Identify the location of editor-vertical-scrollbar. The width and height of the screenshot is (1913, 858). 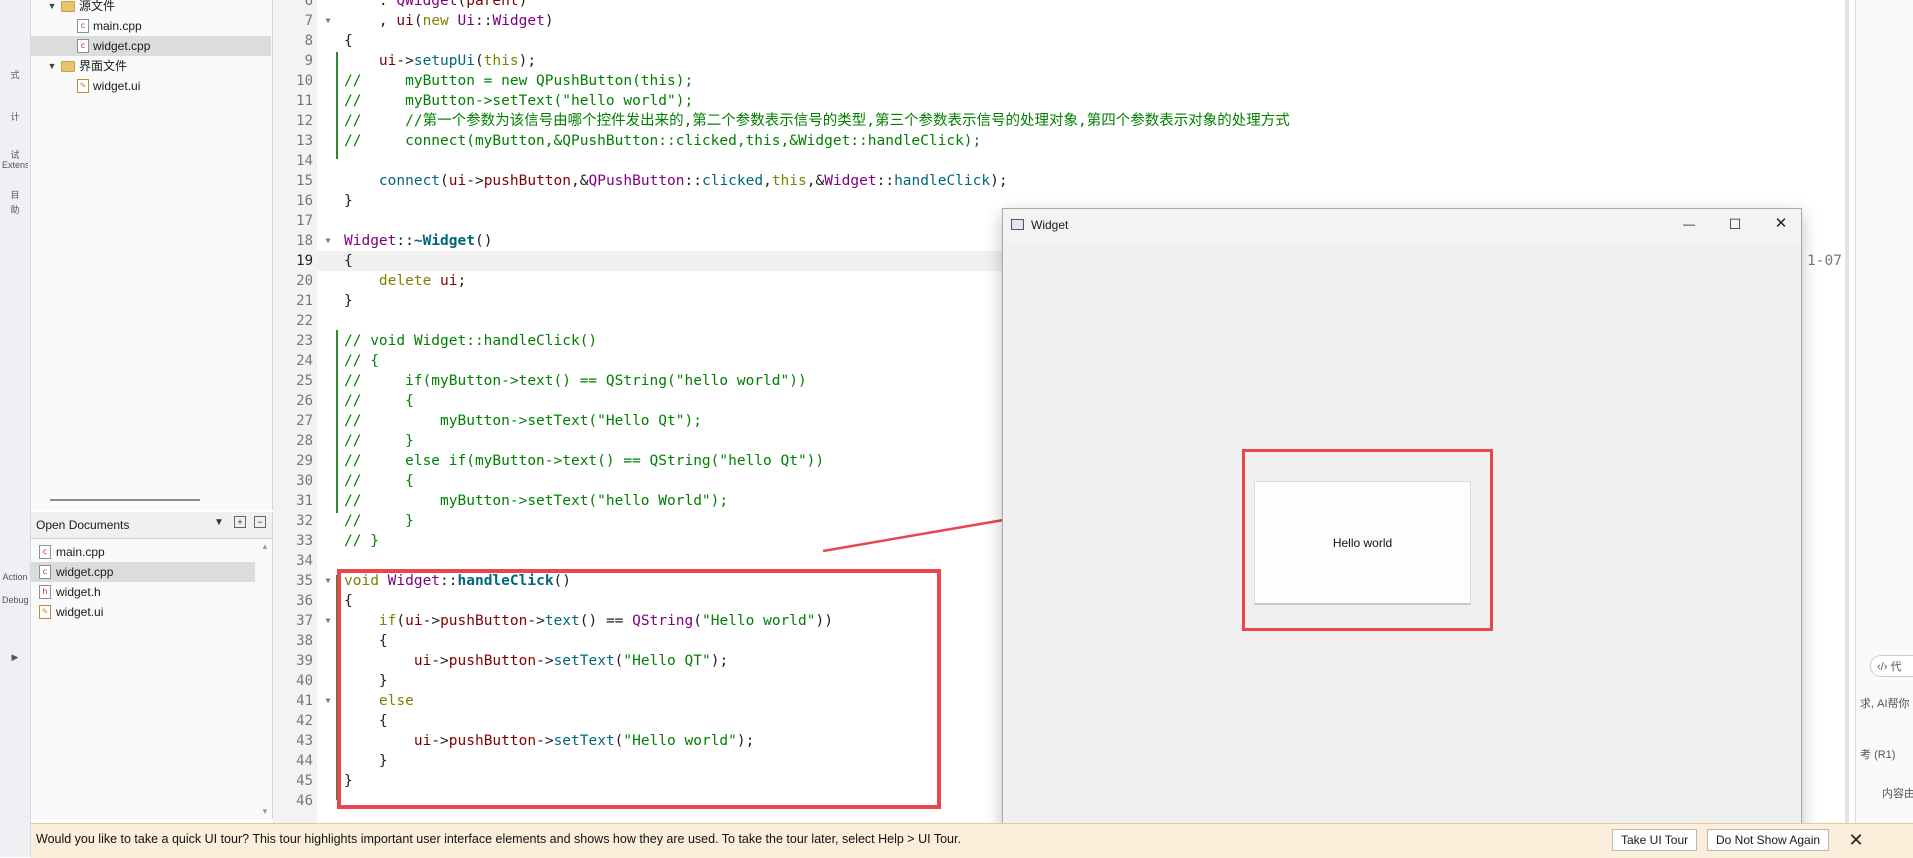
(1847, 411).